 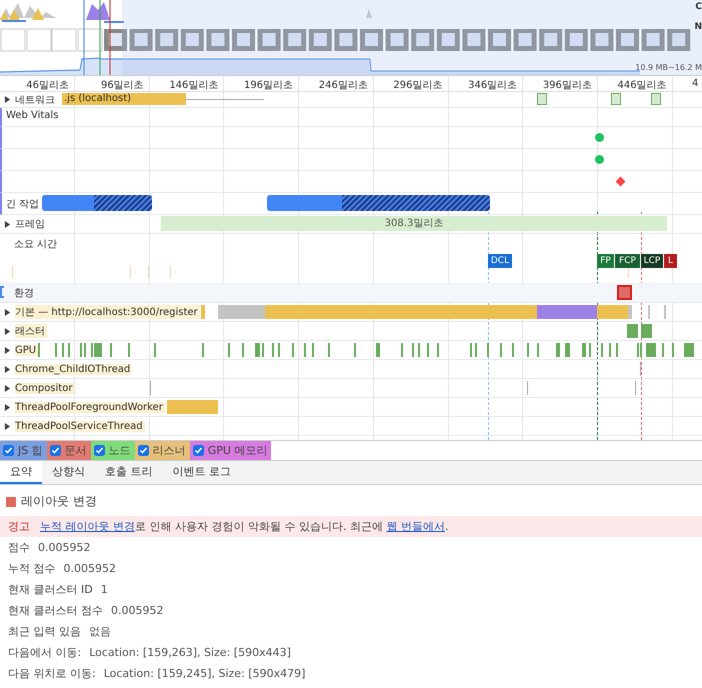 I want to click on counter-checkbox: JS 힙, so click(x=23, y=450).